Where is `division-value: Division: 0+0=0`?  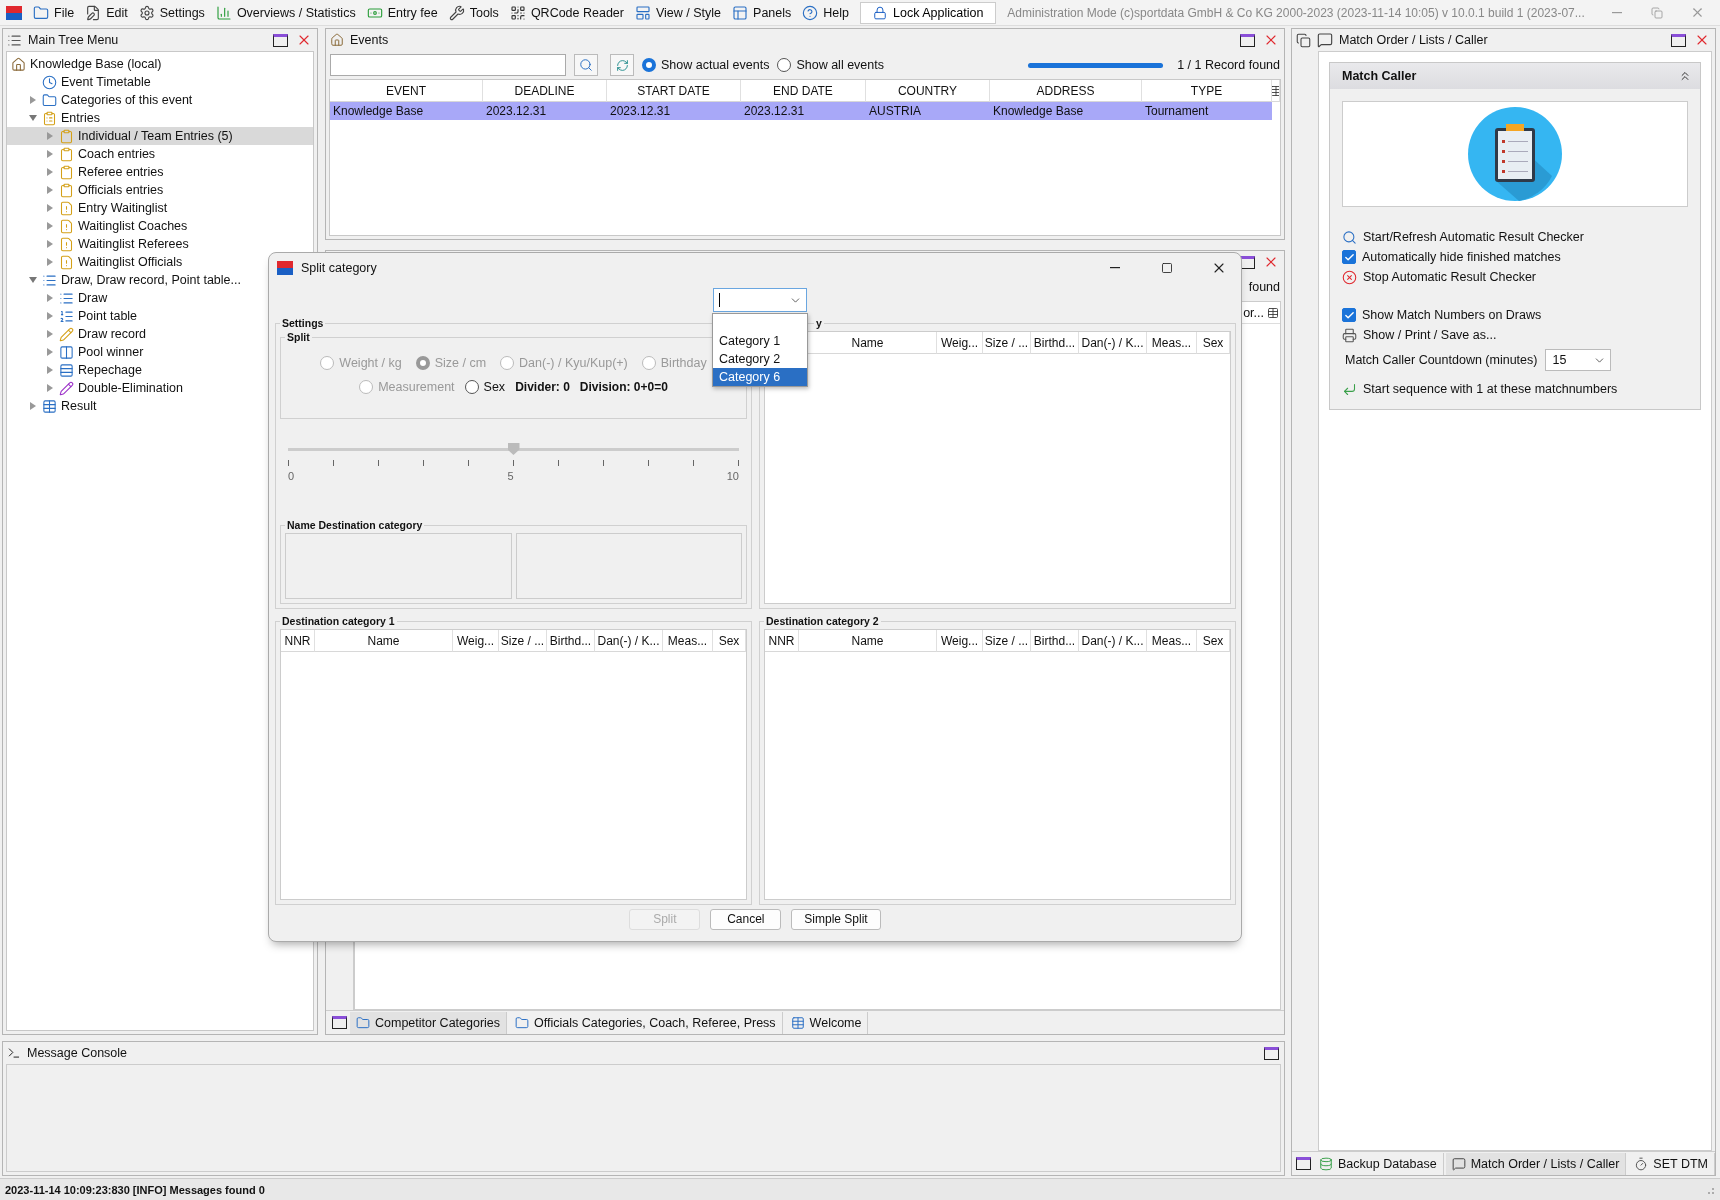
division-value: Division: 0+0=0 is located at coordinates (623, 387).